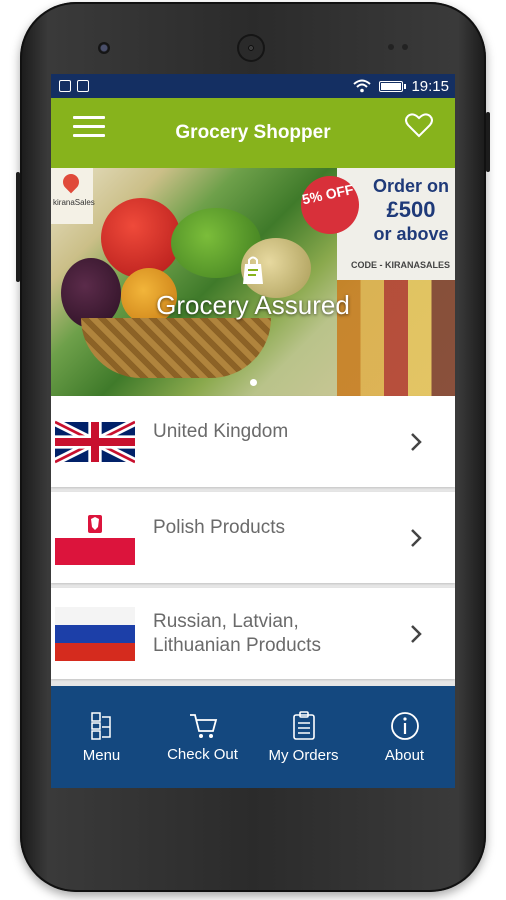 The width and height of the screenshot is (506, 900). What do you see at coordinates (237, 633) in the screenshot?
I see `category-label: Russian, Latvian, Lithuanian Products` at bounding box center [237, 633].